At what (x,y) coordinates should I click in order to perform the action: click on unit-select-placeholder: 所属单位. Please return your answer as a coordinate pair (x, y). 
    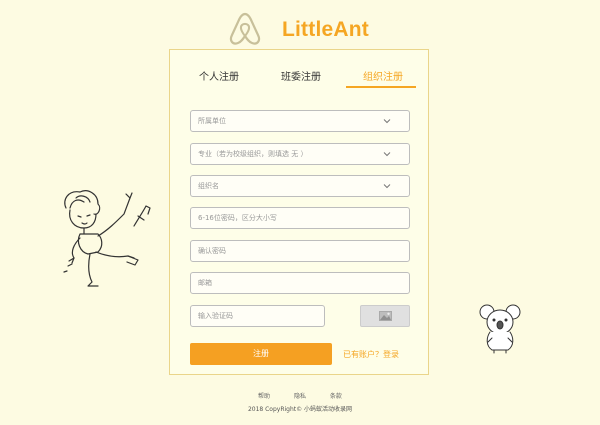
    Looking at the image, I should click on (212, 121).